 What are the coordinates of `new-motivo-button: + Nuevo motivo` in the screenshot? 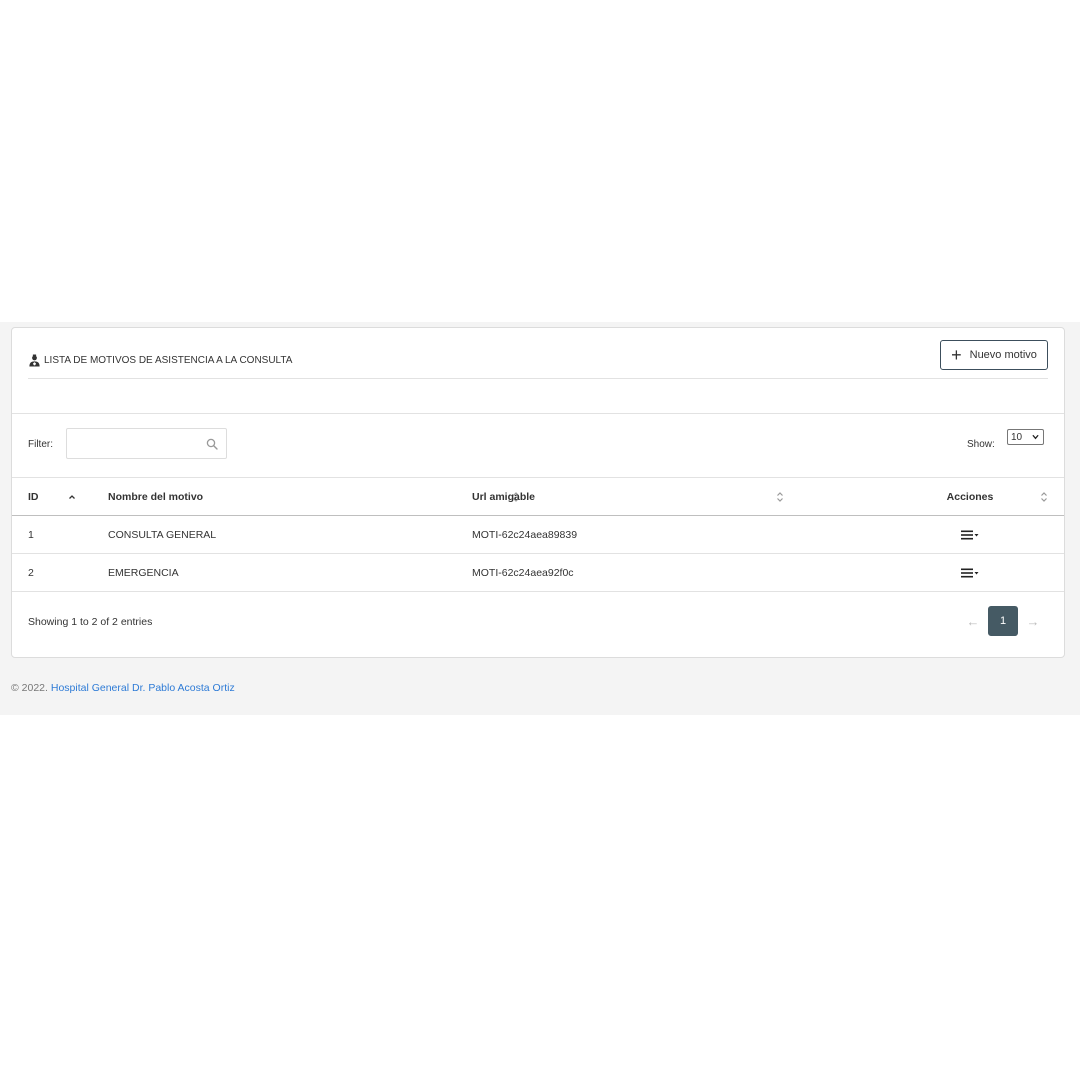 It's located at (994, 355).